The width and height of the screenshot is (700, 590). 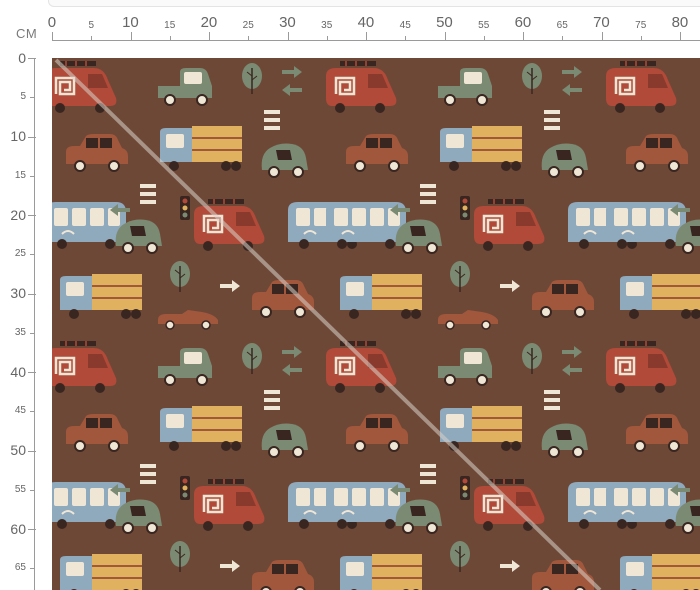 I want to click on top-ruler-label: 60, so click(x=523, y=22).